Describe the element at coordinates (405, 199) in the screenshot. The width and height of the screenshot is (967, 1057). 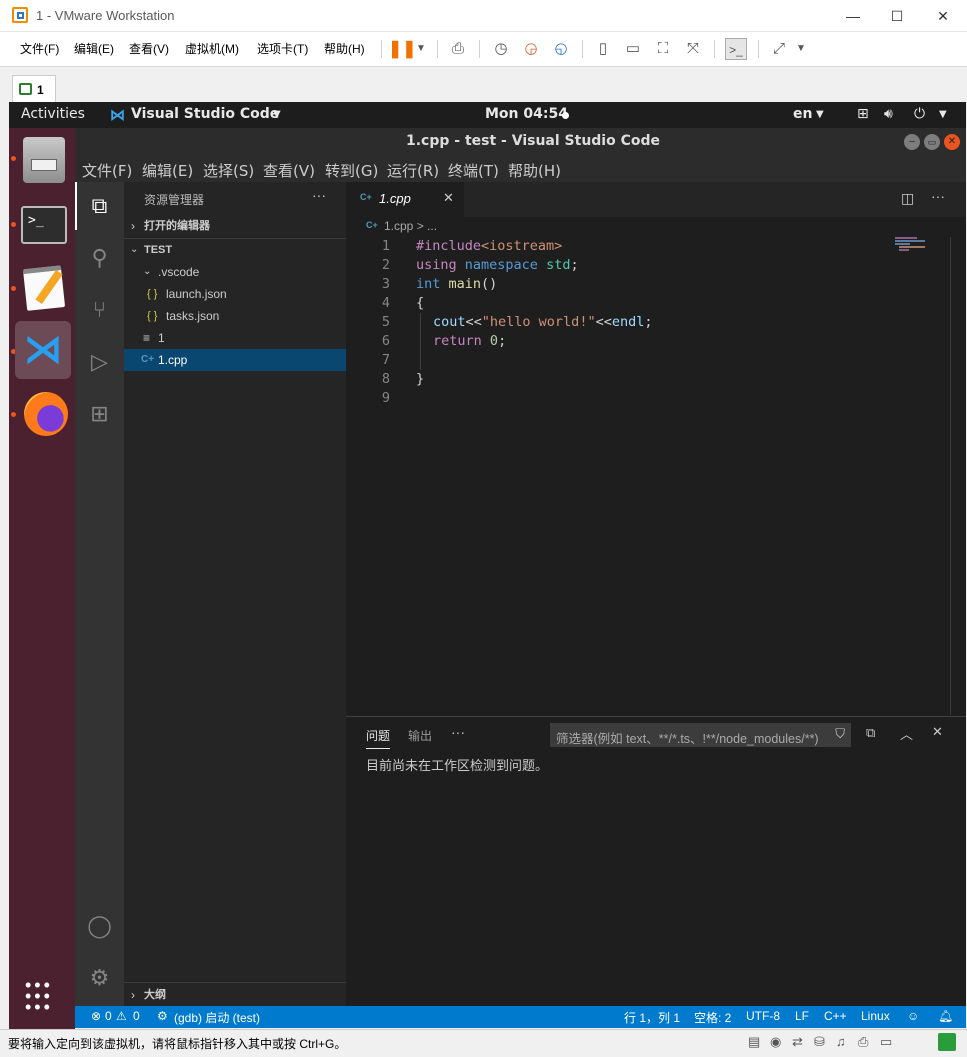
I see `tab-1-cpp: C+ 1.cpp ✕` at that location.